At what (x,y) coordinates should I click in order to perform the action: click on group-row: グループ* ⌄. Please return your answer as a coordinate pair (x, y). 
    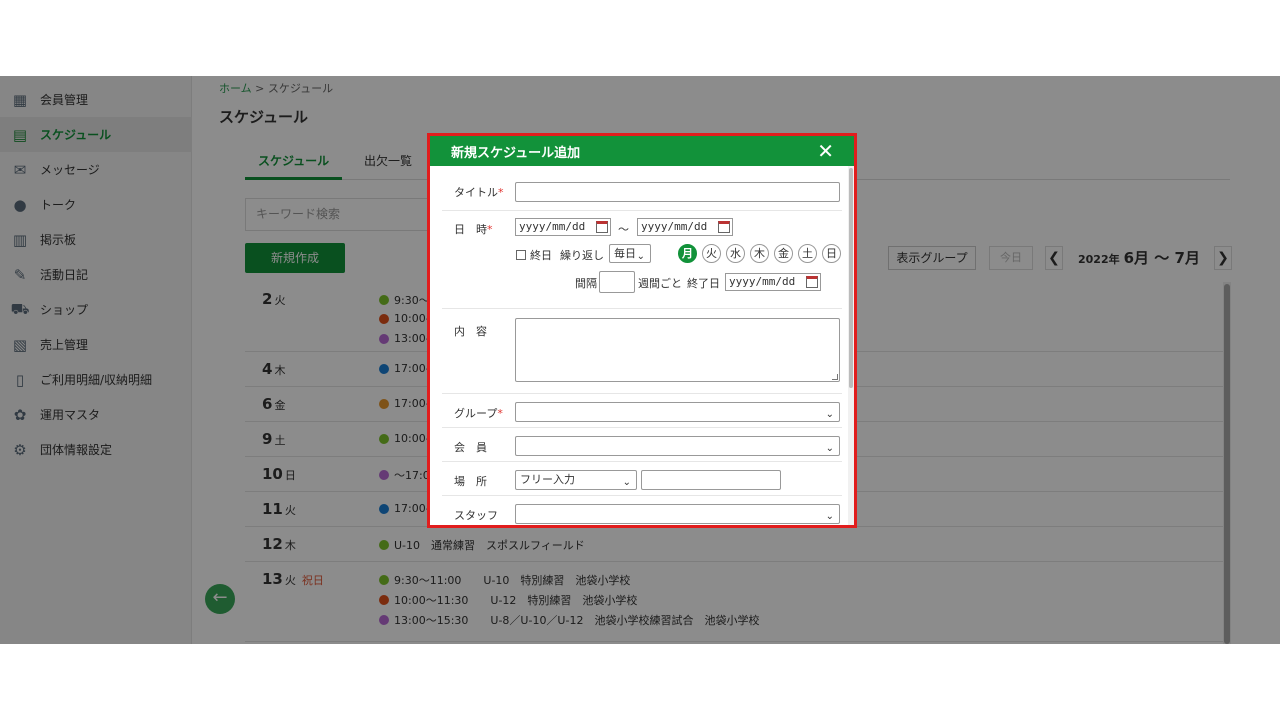
    Looking at the image, I should click on (642, 411).